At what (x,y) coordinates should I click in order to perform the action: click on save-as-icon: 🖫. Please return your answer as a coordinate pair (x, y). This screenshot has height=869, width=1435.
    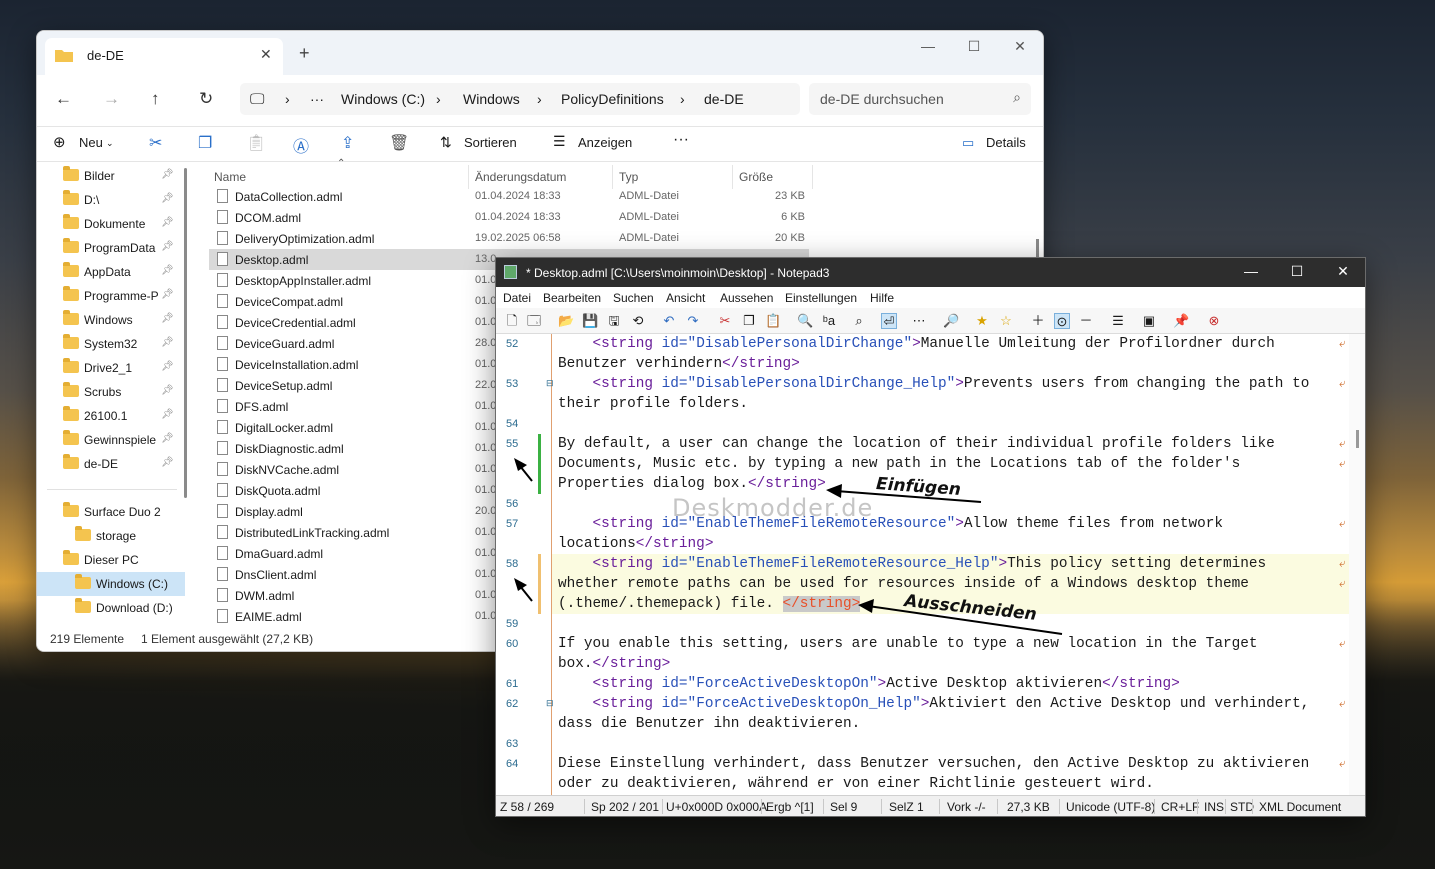
    Looking at the image, I should click on (614, 321).